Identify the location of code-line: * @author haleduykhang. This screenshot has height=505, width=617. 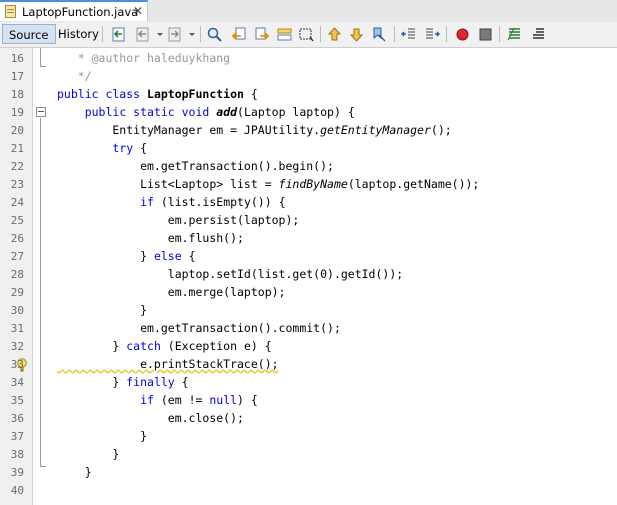
(143, 58).